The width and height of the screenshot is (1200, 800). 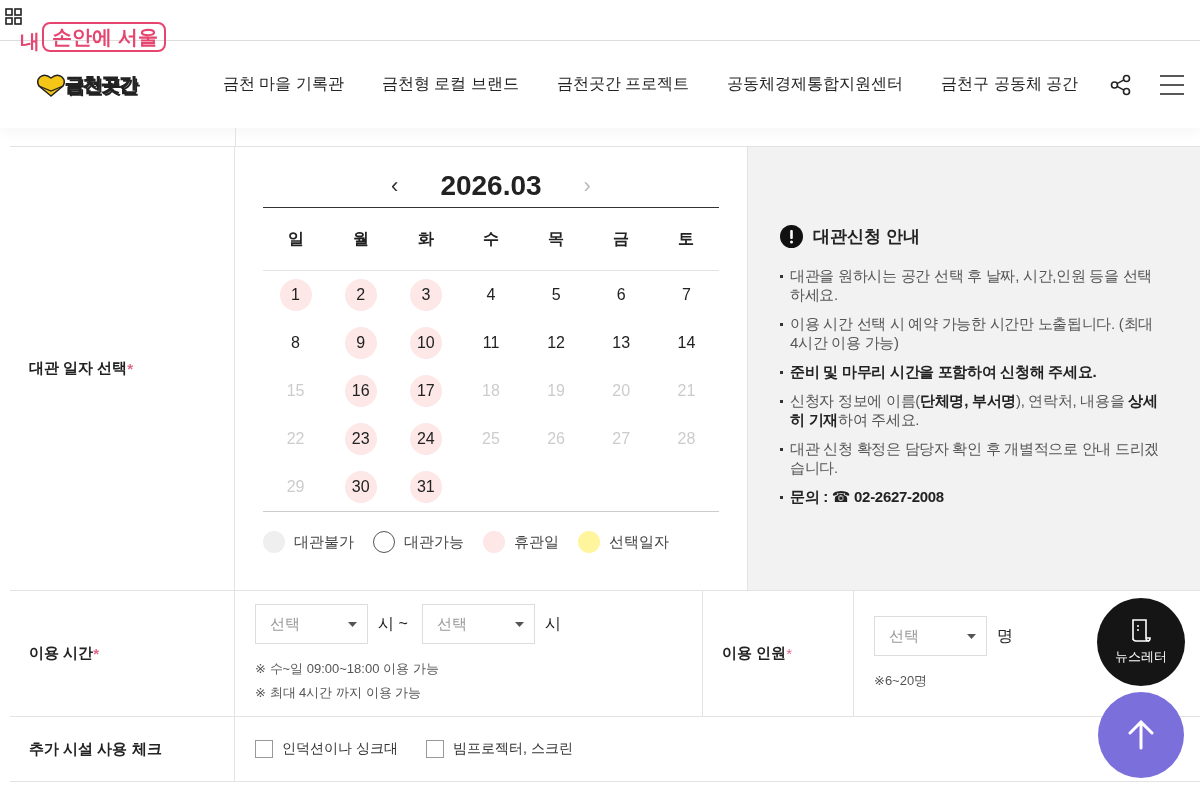 What do you see at coordinates (425, 295) in the screenshot?
I see `calendar-day: 3` at bounding box center [425, 295].